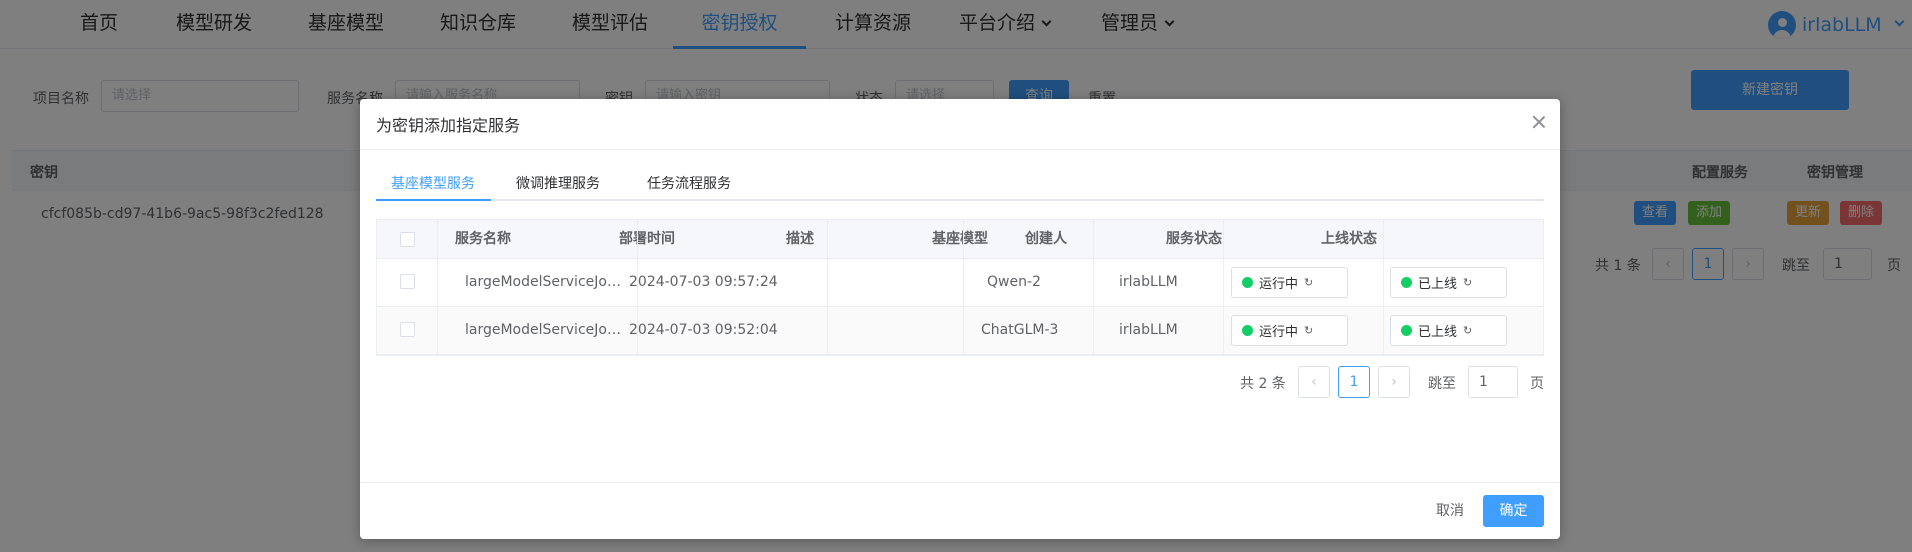 The image size is (1912, 552). What do you see at coordinates (960, 182) in the screenshot?
I see `service-type-tabs: 基座模型服务 微调推理服务 任务流程服务` at bounding box center [960, 182].